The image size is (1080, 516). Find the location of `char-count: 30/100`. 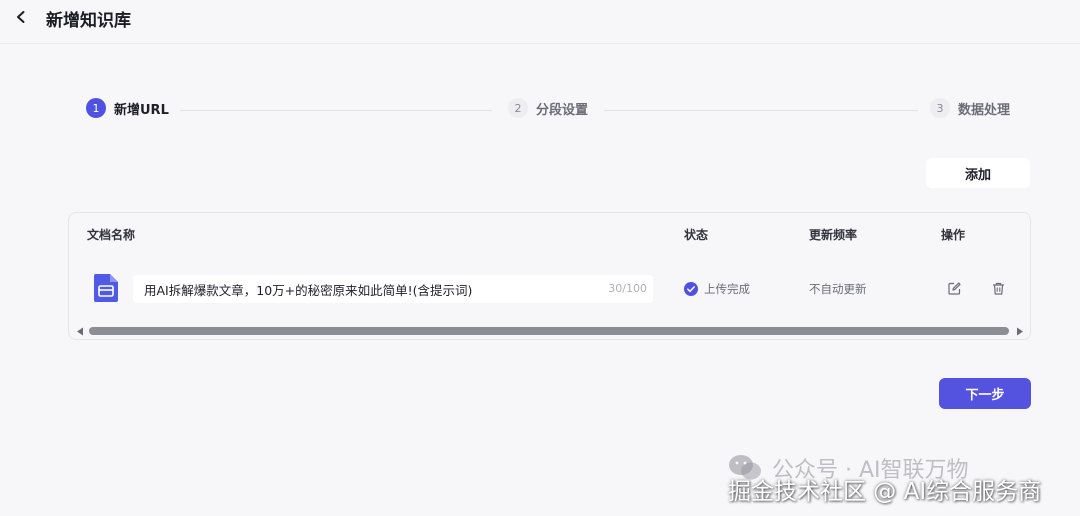

char-count: 30/100 is located at coordinates (627, 288).